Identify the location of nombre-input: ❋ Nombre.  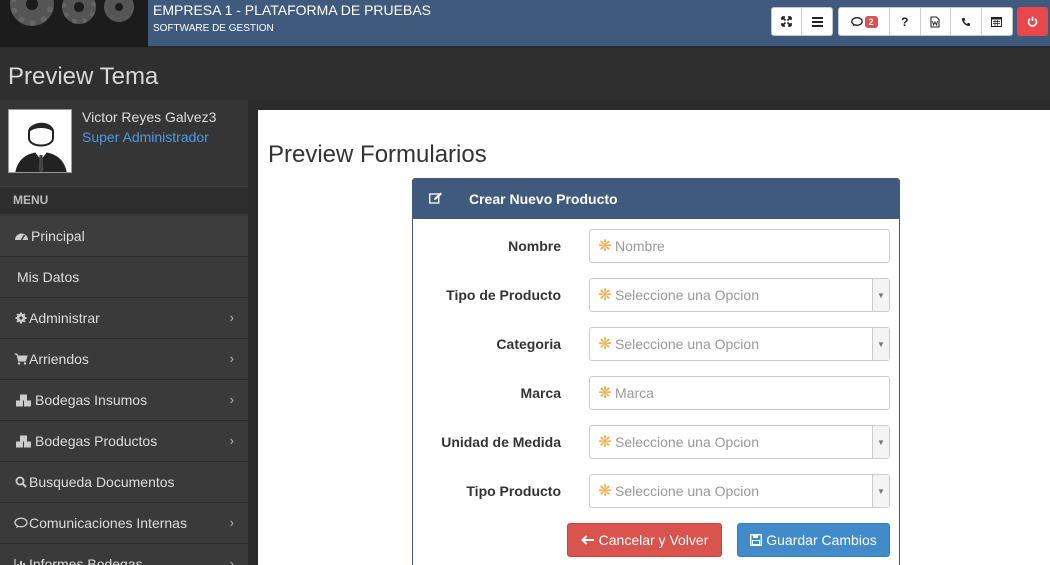
(739, 246).